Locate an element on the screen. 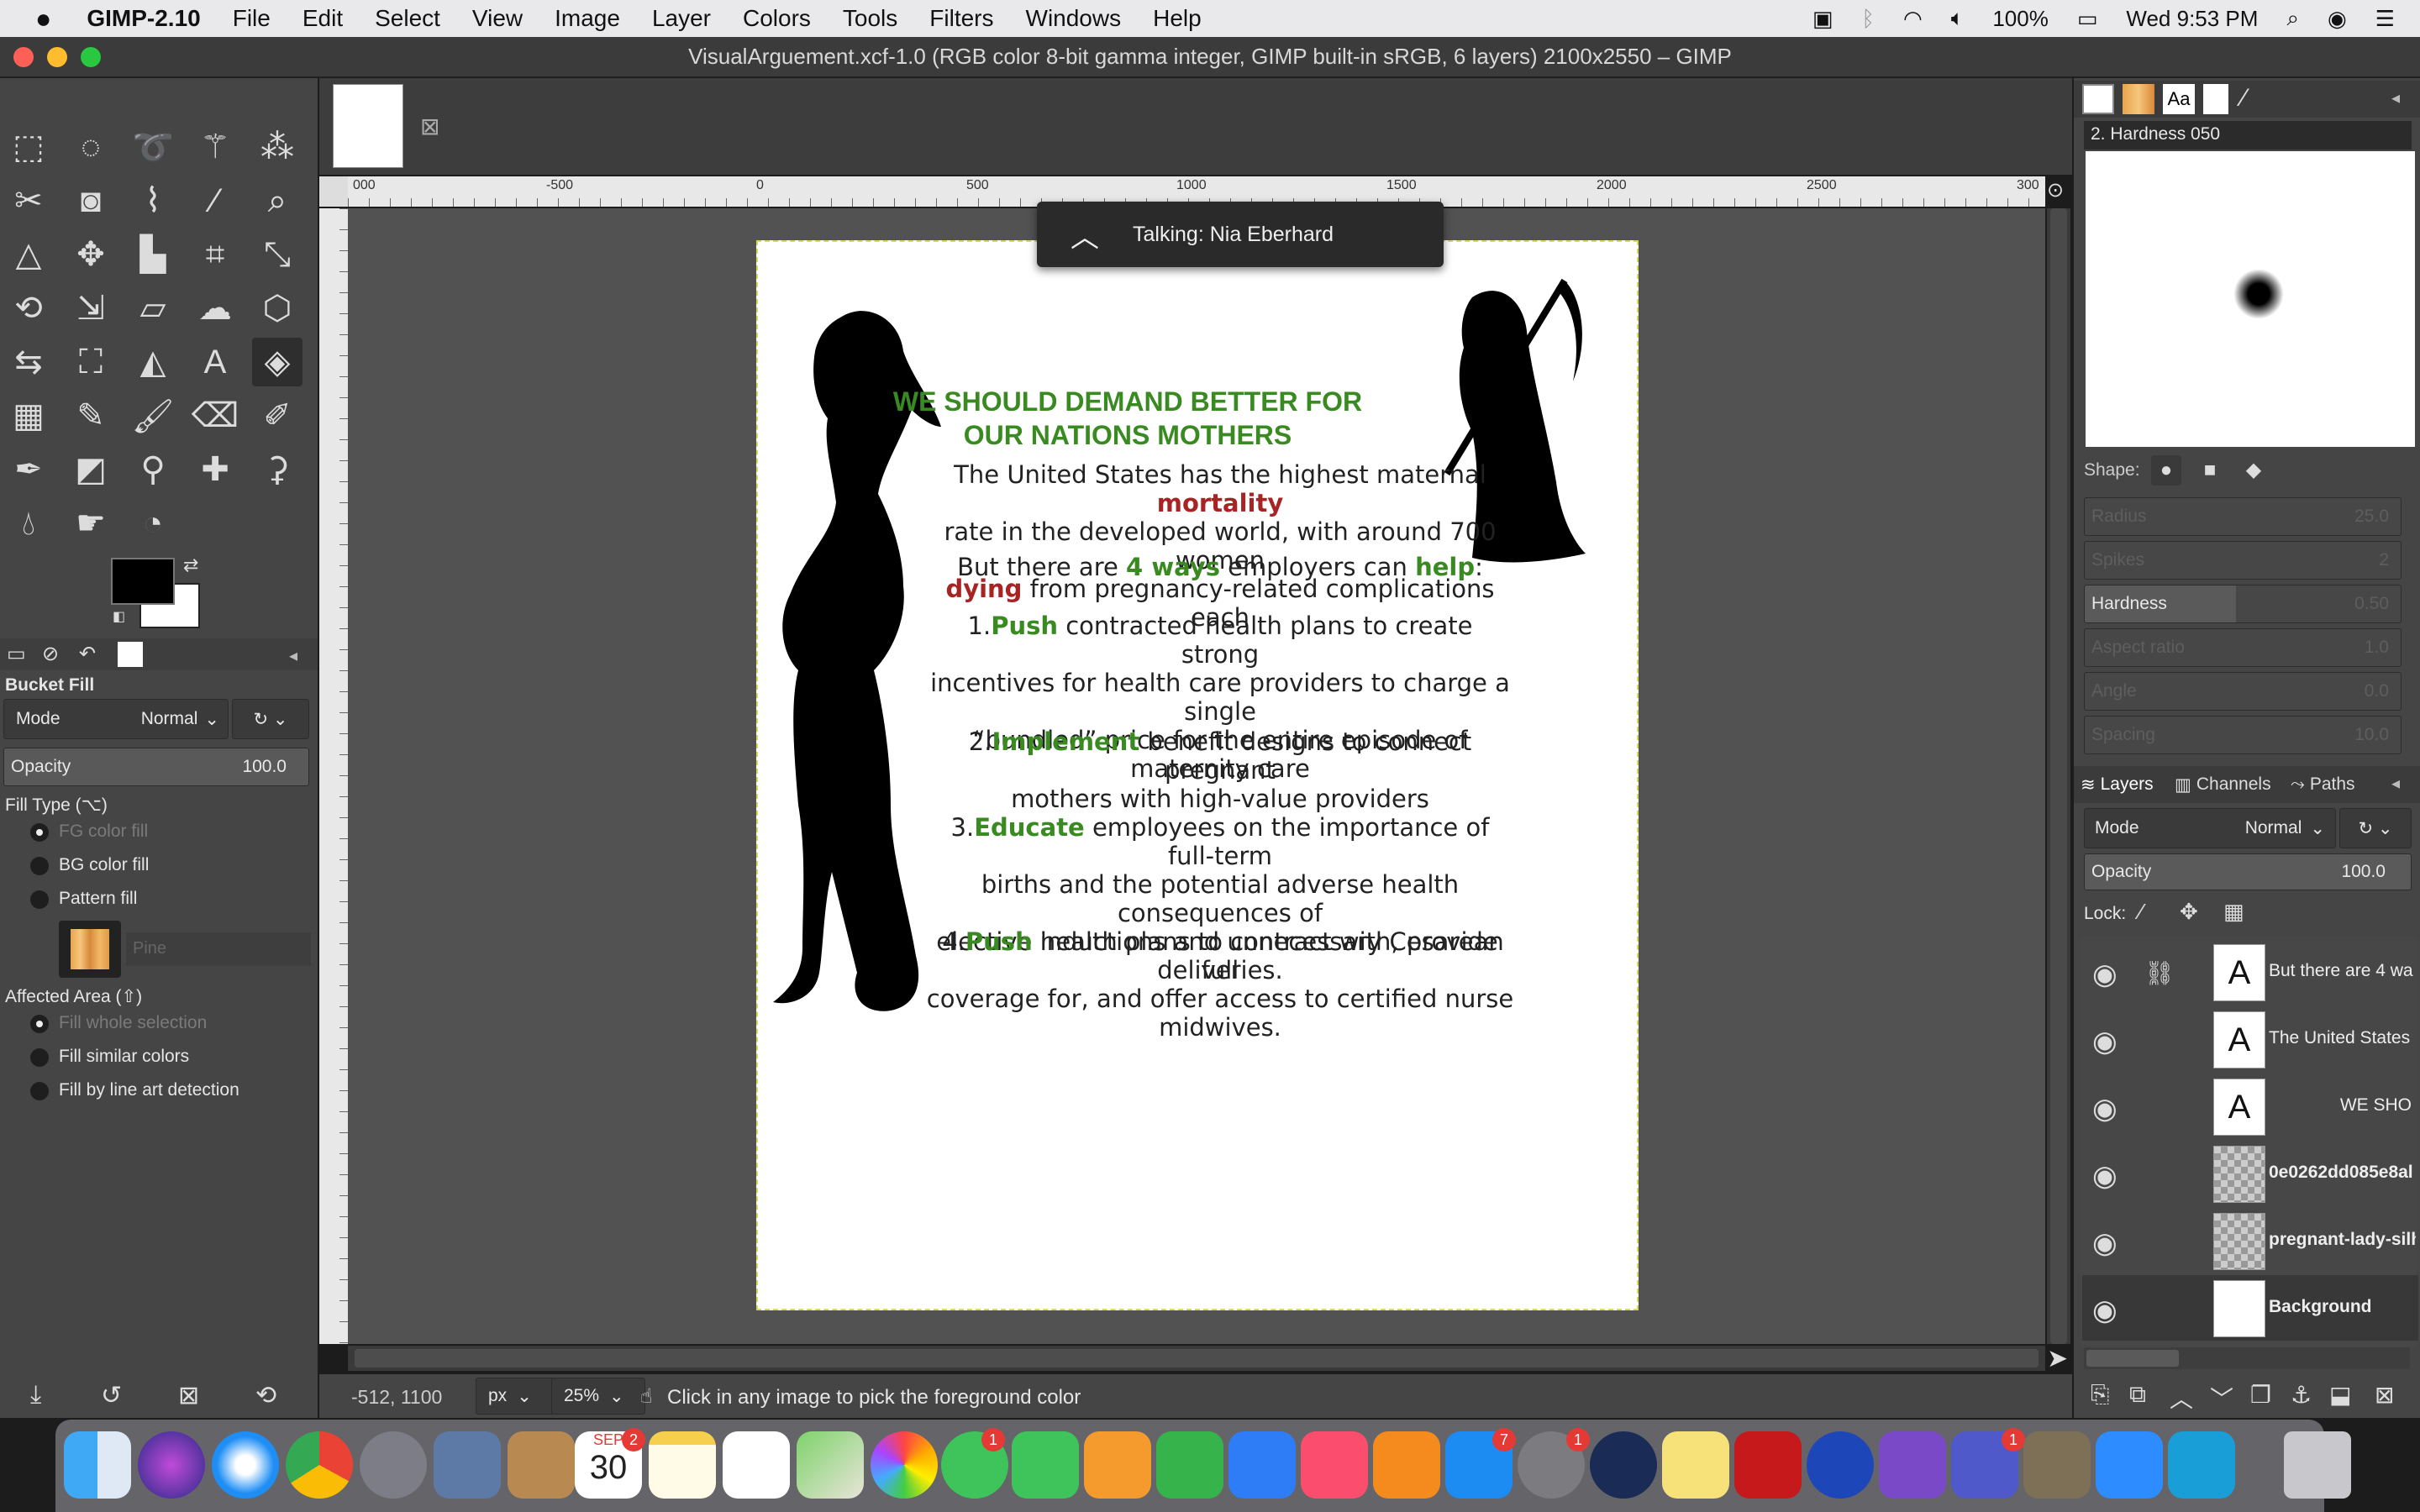 Image resolution: width=2420 pixels, height=1512 pixels. menu-tools: Tools is located at coordinates (870, 18).